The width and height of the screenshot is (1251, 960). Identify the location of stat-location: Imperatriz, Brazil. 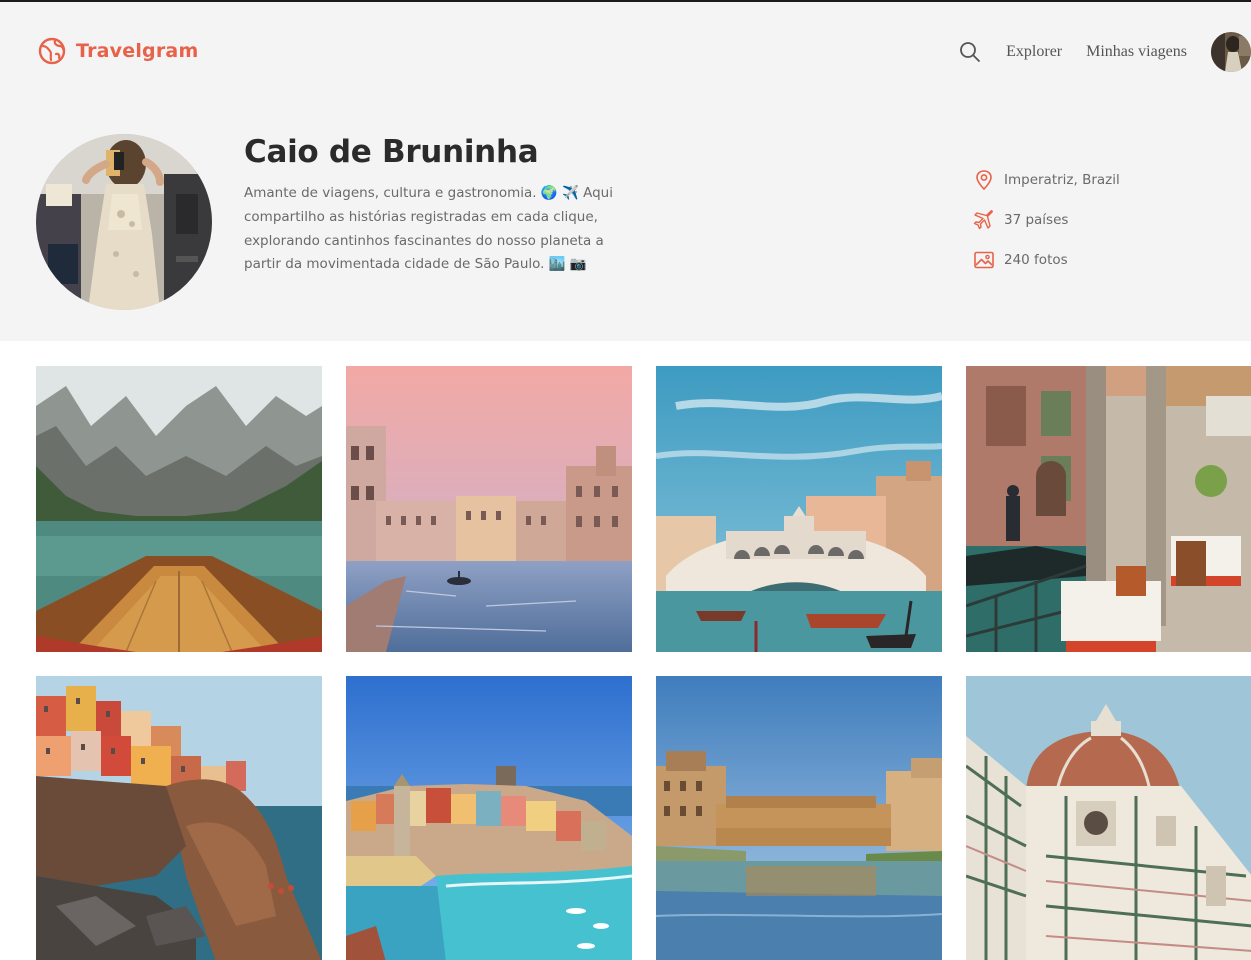
(1046, 180).